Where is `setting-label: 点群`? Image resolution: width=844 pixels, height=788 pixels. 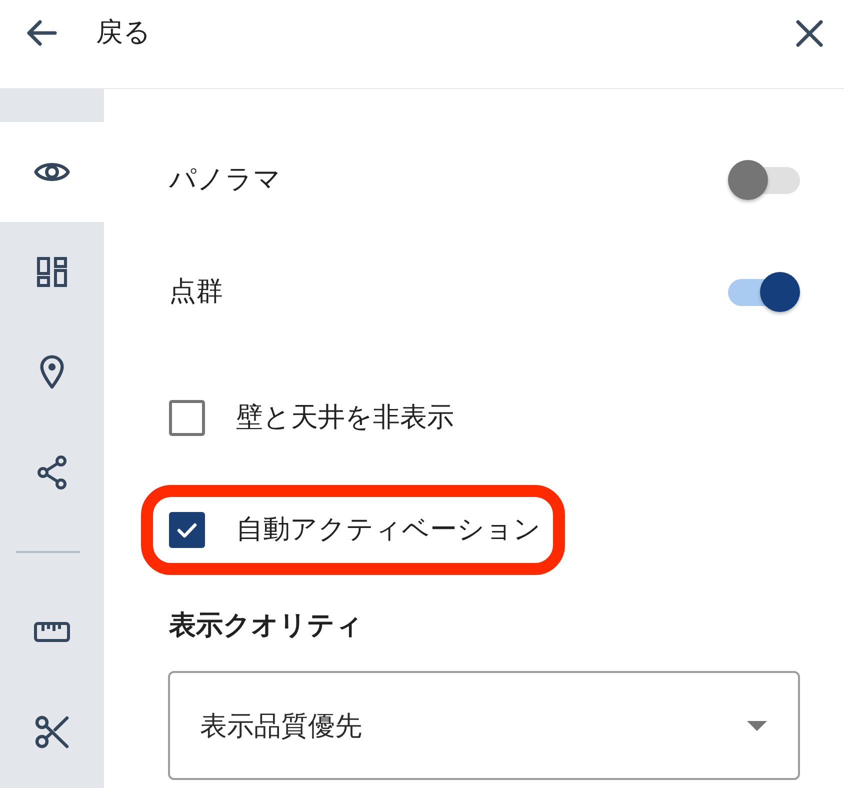
setting-label: 点群 is located at coordinates (196, 292).